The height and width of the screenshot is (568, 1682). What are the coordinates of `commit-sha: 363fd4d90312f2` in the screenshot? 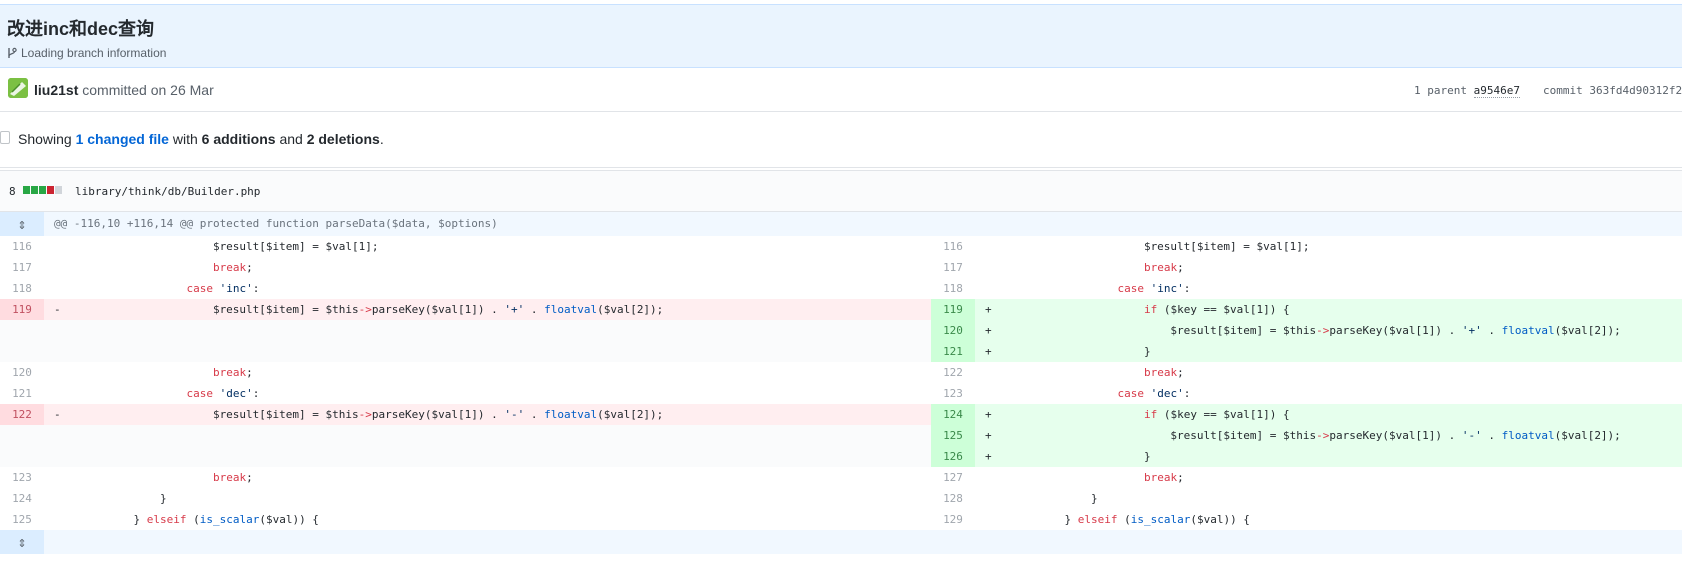 It's located at (1635, 90).